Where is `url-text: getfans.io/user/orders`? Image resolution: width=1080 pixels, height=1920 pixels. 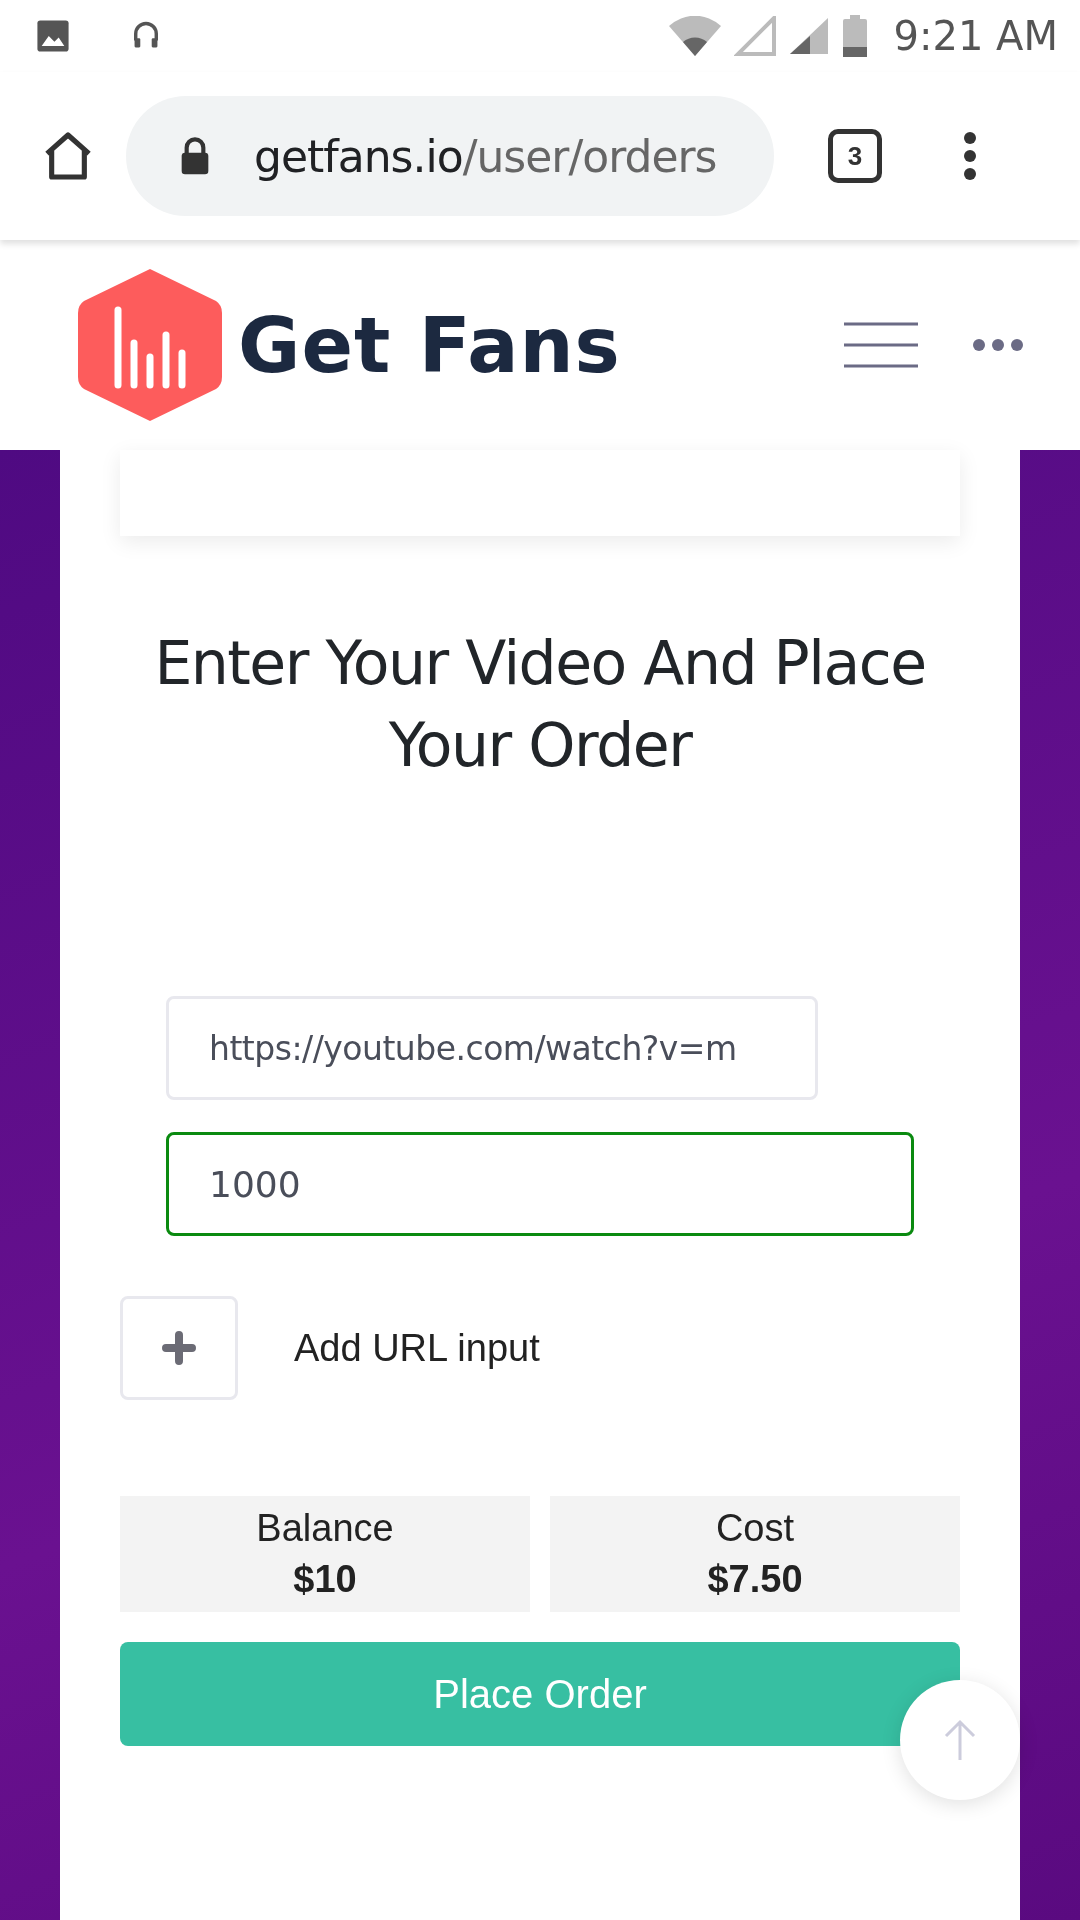
url-text: getfans.io/user/orders is located at coordinates (485, 156).